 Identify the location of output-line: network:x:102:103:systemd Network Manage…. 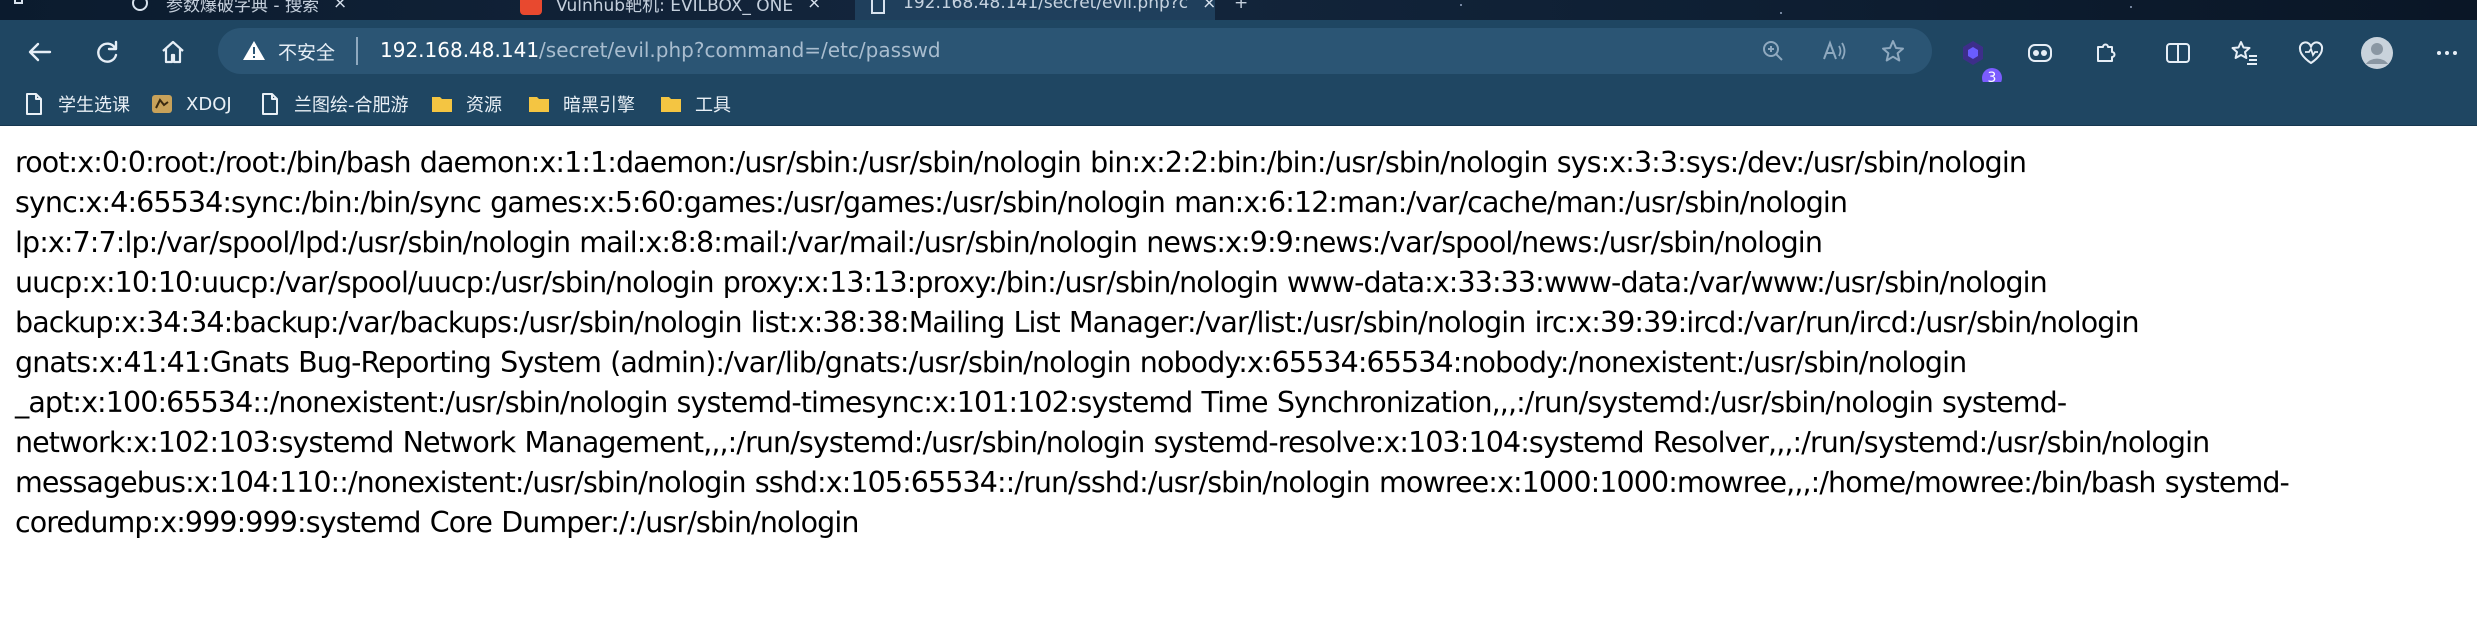
(1112, 442).